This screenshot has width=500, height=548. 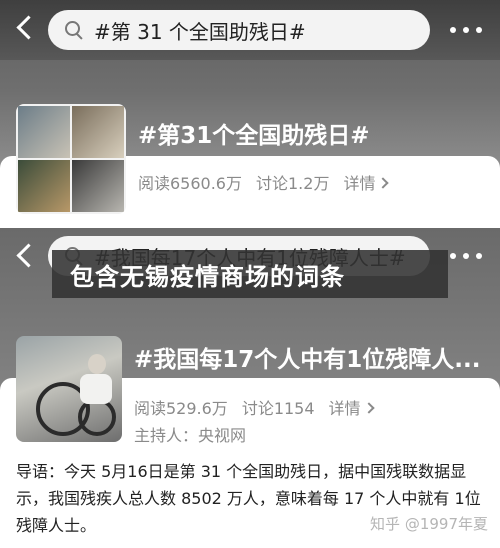 What do you see at coordinates (181, 408) in the screenshot?
I see `reads-count: 阅读529.6万` at bounding box center [181, 408].